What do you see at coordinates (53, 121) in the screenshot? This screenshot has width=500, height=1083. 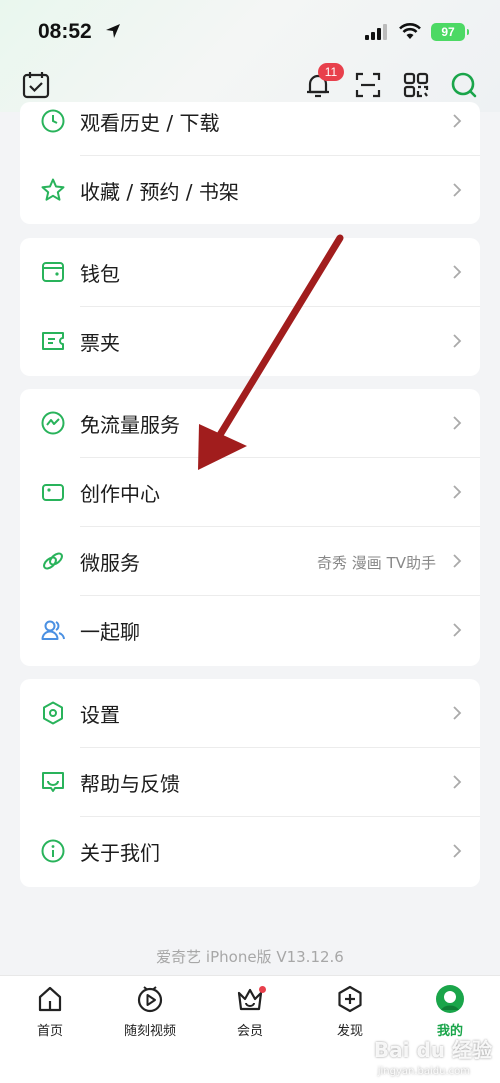 I see `clock-icon` at bounding box center [53, 121].